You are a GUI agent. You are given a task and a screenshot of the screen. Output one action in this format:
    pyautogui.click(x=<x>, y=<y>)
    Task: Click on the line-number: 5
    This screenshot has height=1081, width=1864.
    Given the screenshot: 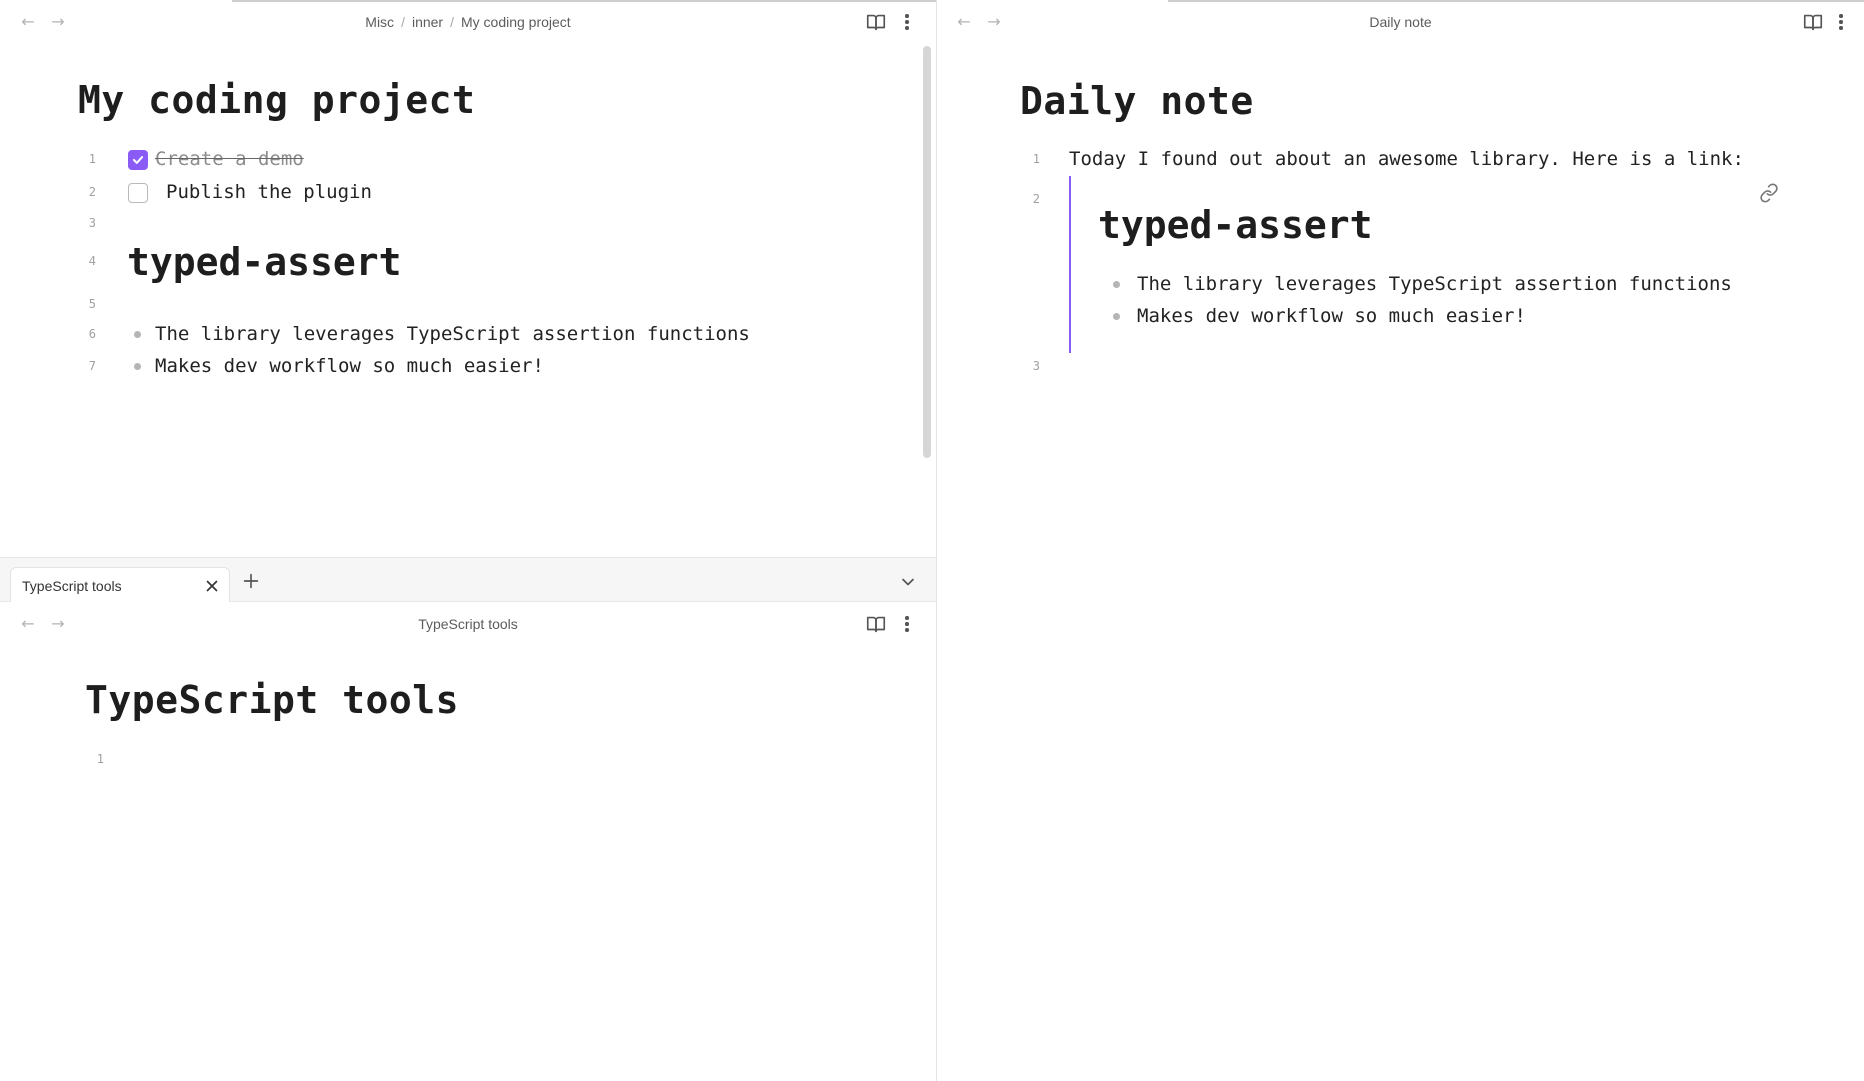 What is the action you would take?
    pyautogui.click(x=92, y=304)
    